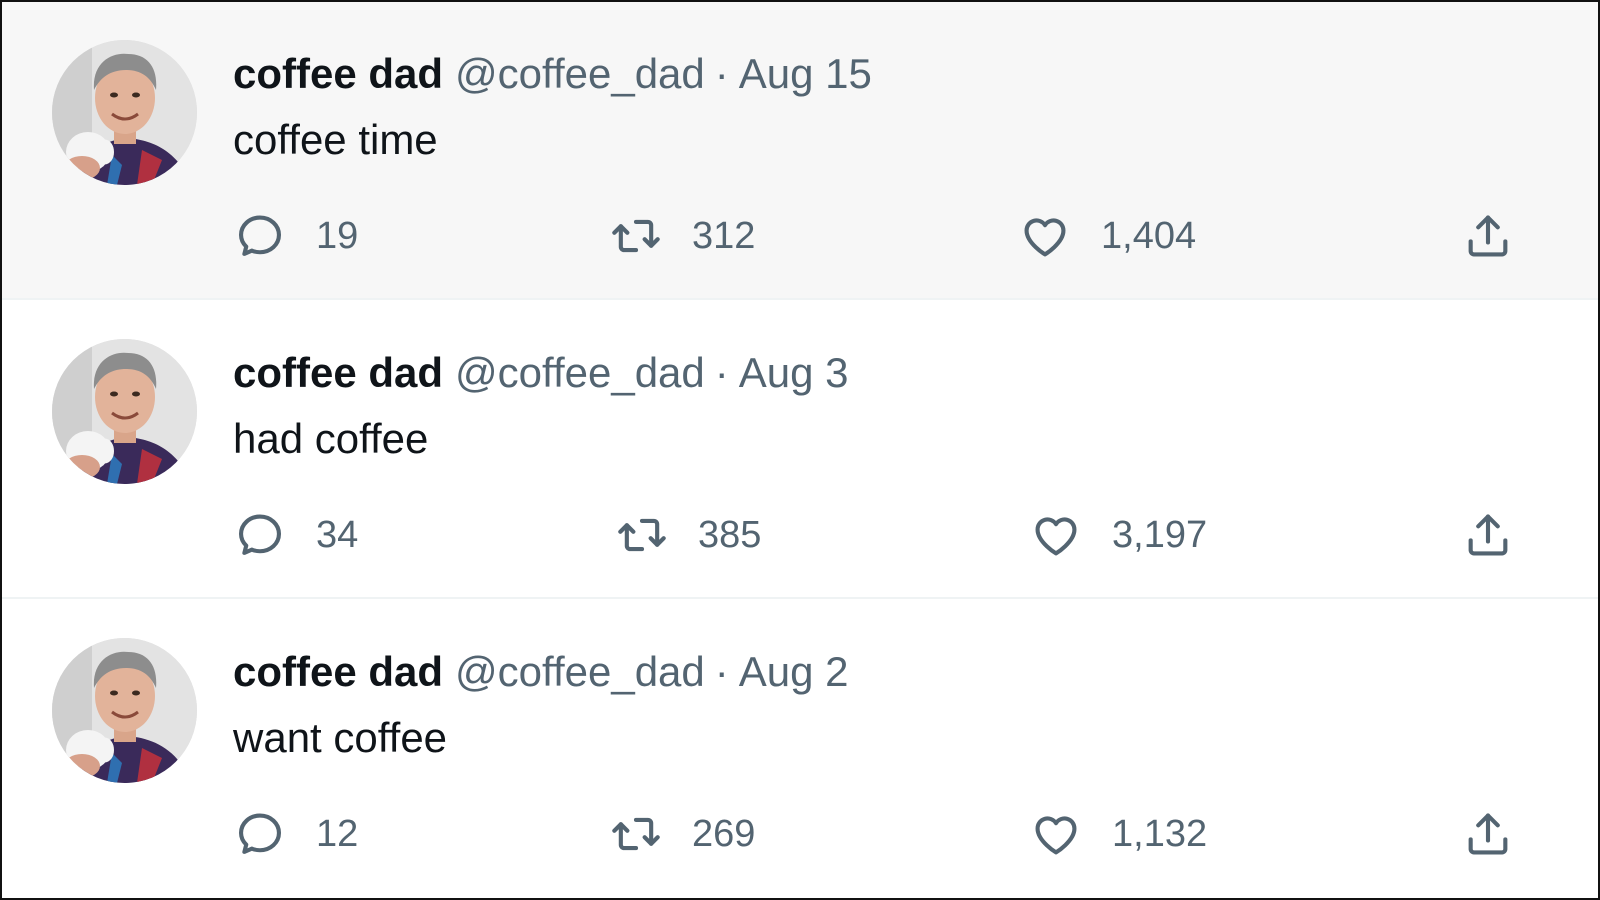  I want to click on tweet-actions: 19 312 1,404, so click(800, 236).